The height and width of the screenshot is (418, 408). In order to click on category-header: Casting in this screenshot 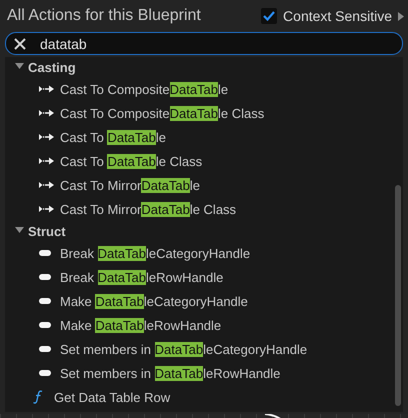, I will do `click(52, 67)`.